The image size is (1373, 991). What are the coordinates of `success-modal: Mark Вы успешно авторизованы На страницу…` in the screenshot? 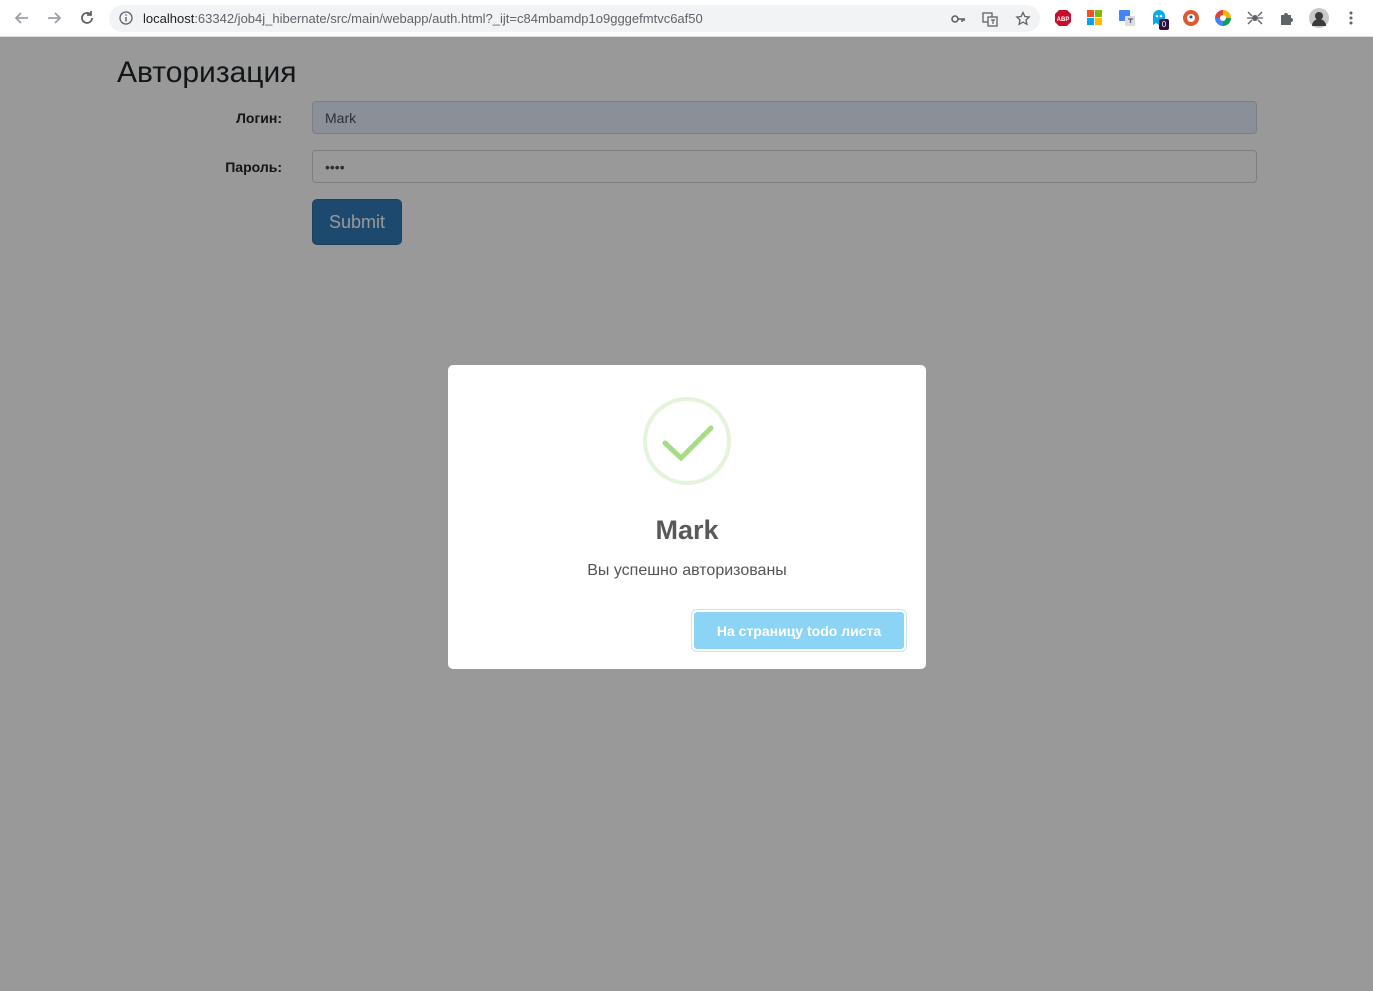 It's located at (687, 517).